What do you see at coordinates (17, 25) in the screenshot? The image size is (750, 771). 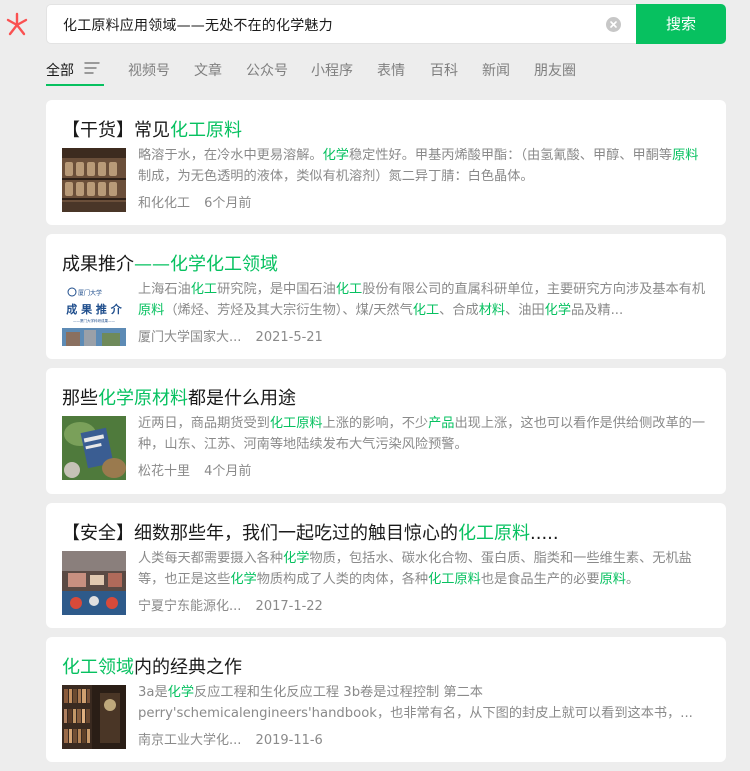 I see `wechat-search-logo-icon` at bounding box center [17, 25].